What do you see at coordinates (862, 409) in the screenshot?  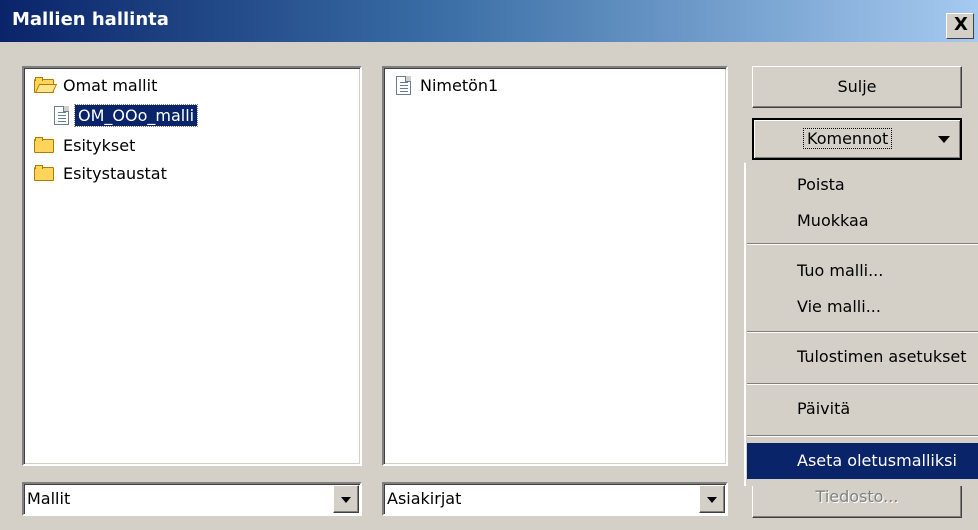 I see `menu-item-update: Päivitä` at bounding box center [862, 409].